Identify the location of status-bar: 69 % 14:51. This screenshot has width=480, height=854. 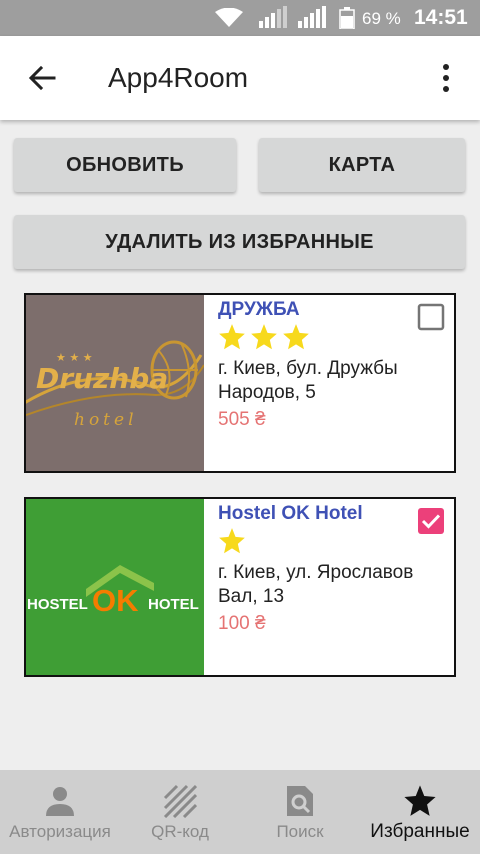
(240, 18).